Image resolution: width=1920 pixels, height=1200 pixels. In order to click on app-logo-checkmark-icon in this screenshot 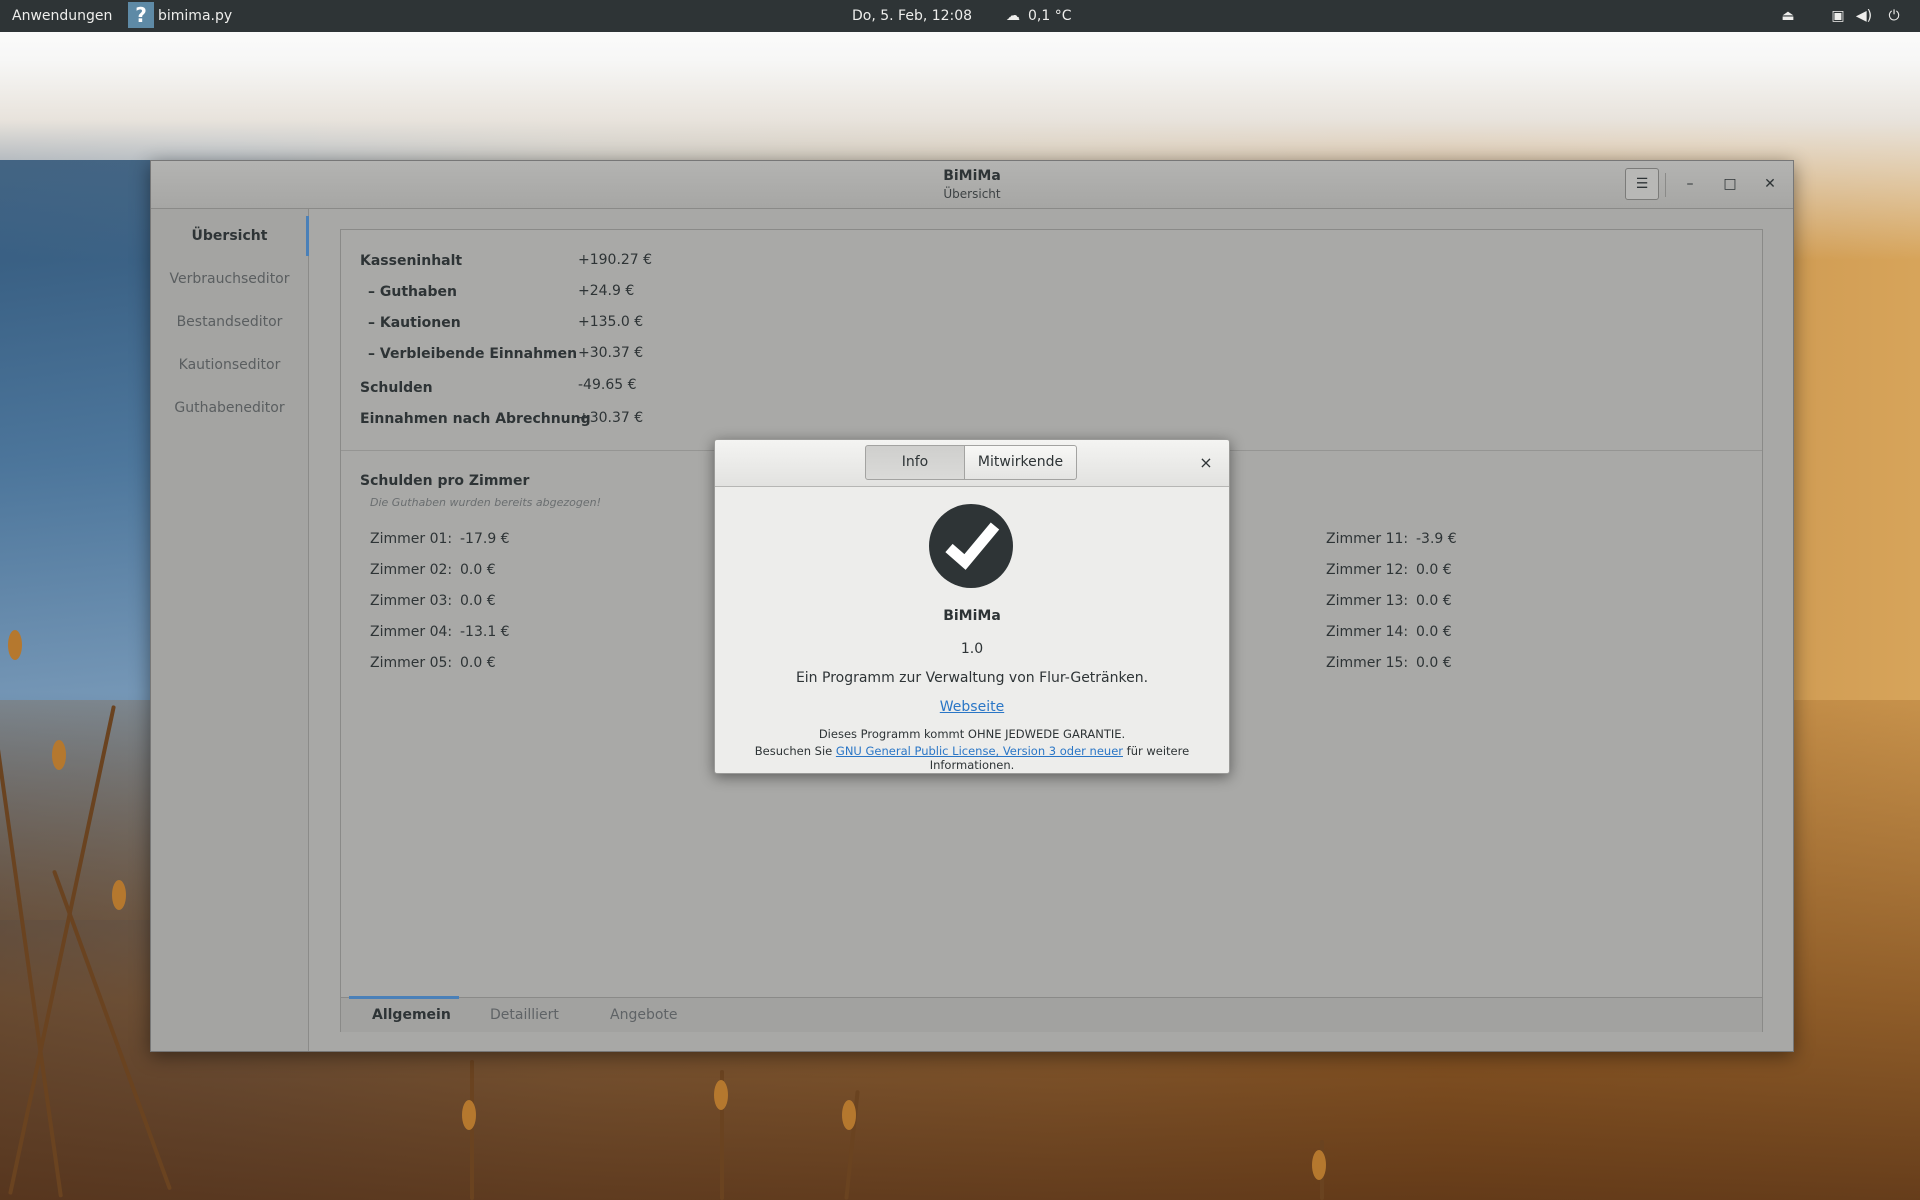, I will do `click(971, 546)`.